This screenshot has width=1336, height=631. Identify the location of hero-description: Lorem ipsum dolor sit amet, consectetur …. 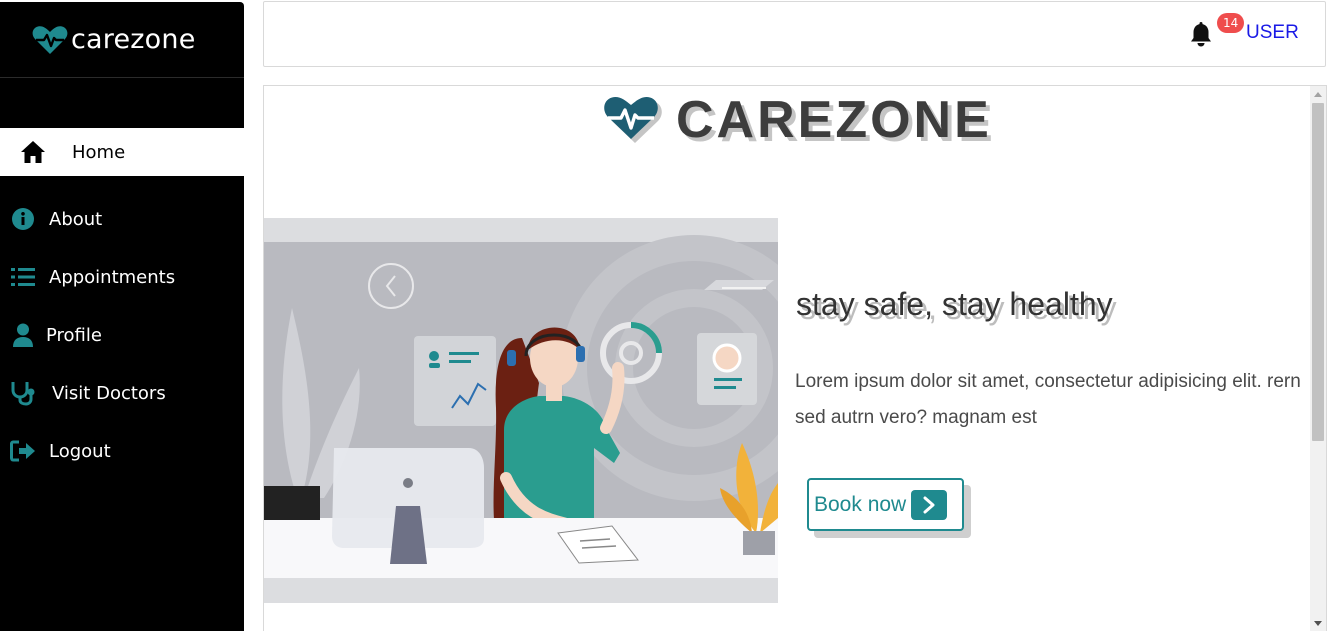
(1048, 399).